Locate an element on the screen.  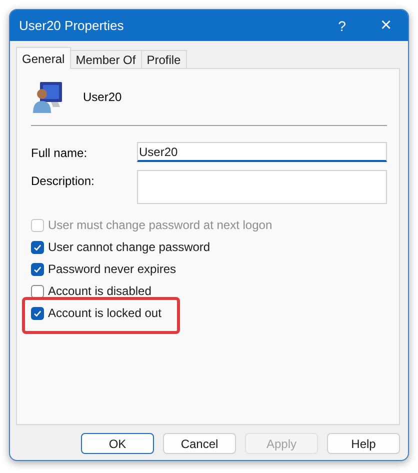
field-label: Full name: is located at coordinates (59, 153).